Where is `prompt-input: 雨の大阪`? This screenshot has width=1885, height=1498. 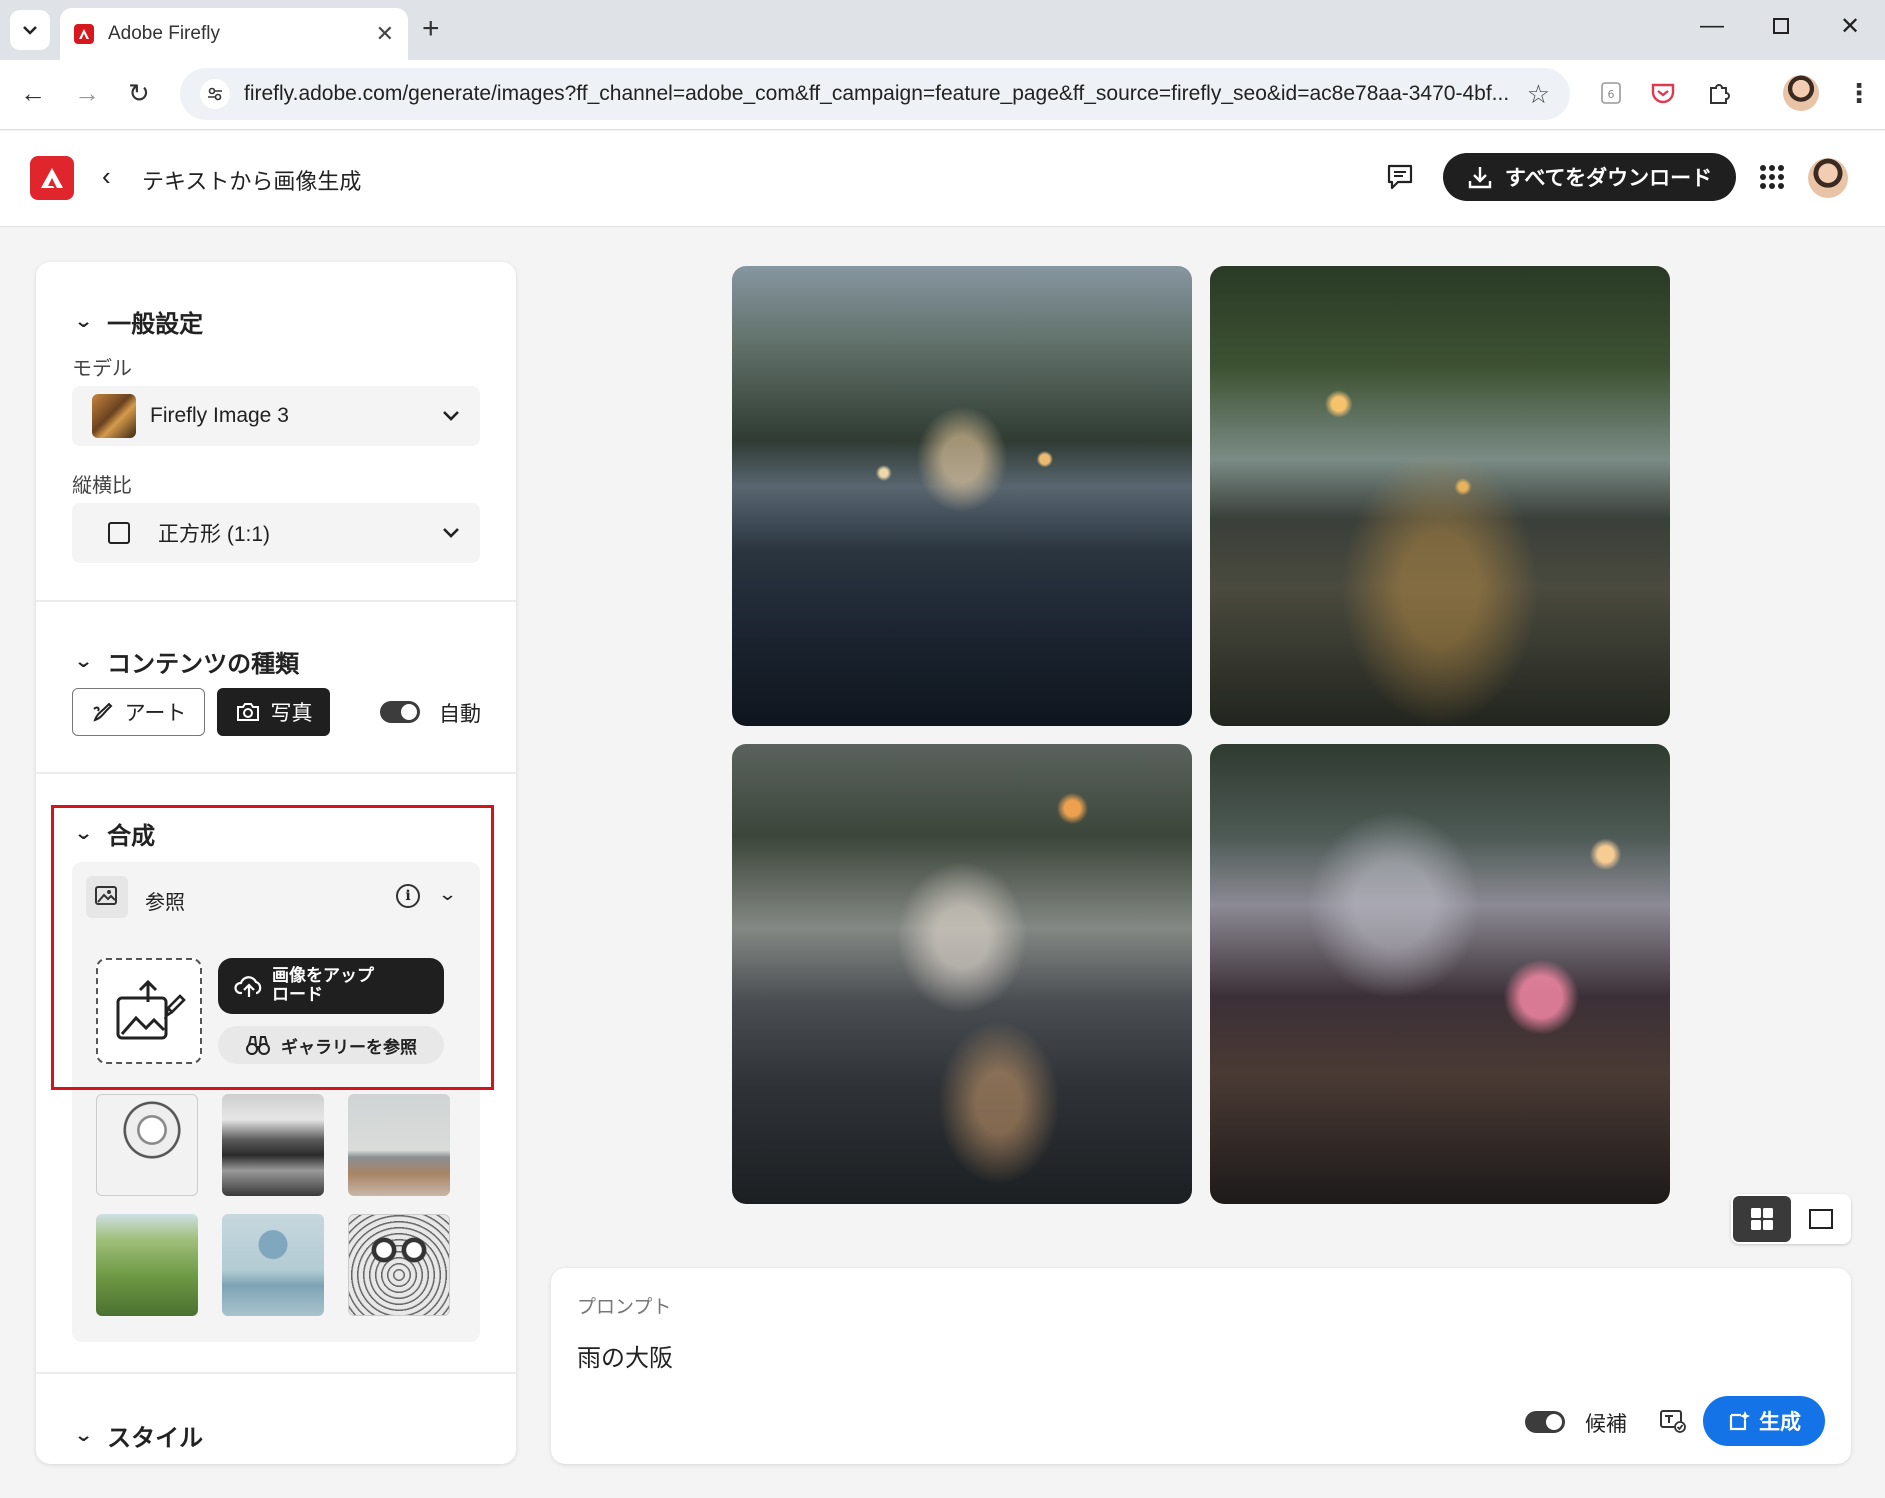
prompt-input: 雨の大阪 is located at coordinates (625, 1355).